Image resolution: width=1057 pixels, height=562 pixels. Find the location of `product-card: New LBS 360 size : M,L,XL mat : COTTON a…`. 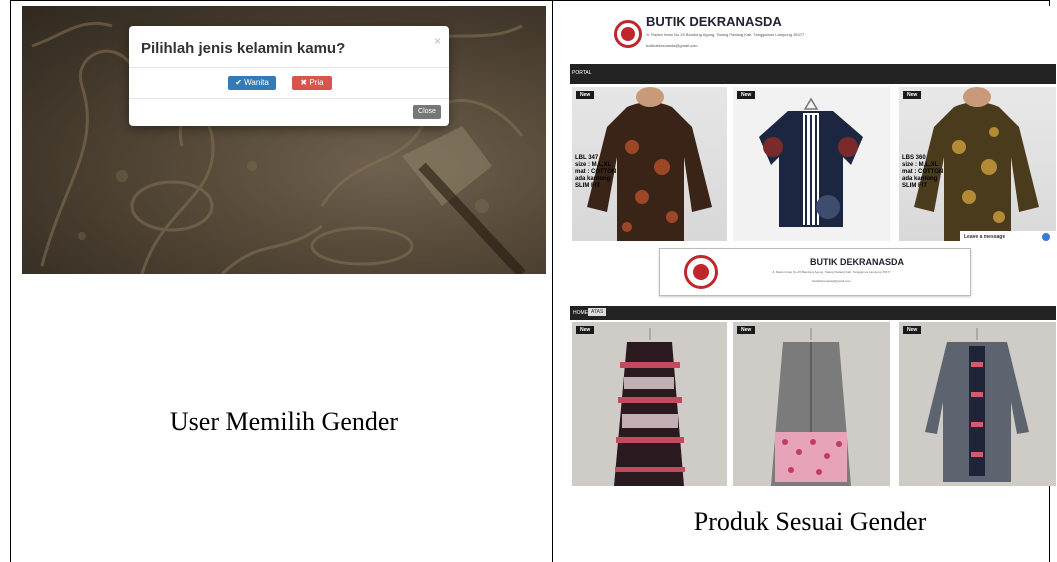

product-card: New LBS 360 size : M,L,XL mat : COTTON a… is located at coordinates (977, 164).